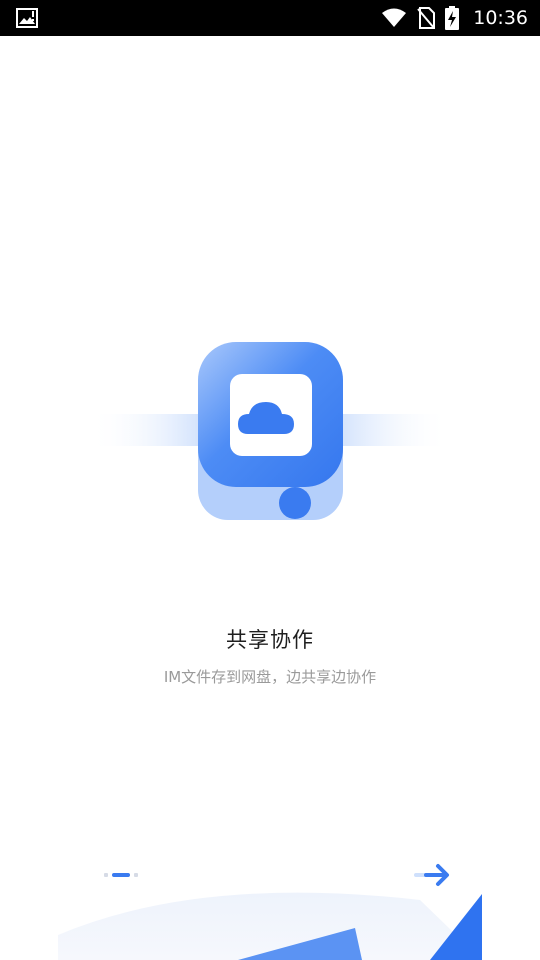 This screenshot has height=960, width=540. What do you see at coordinates (394, 17) in the screenshot?
I see `wifi-icon` at bounding box center [394, 17].